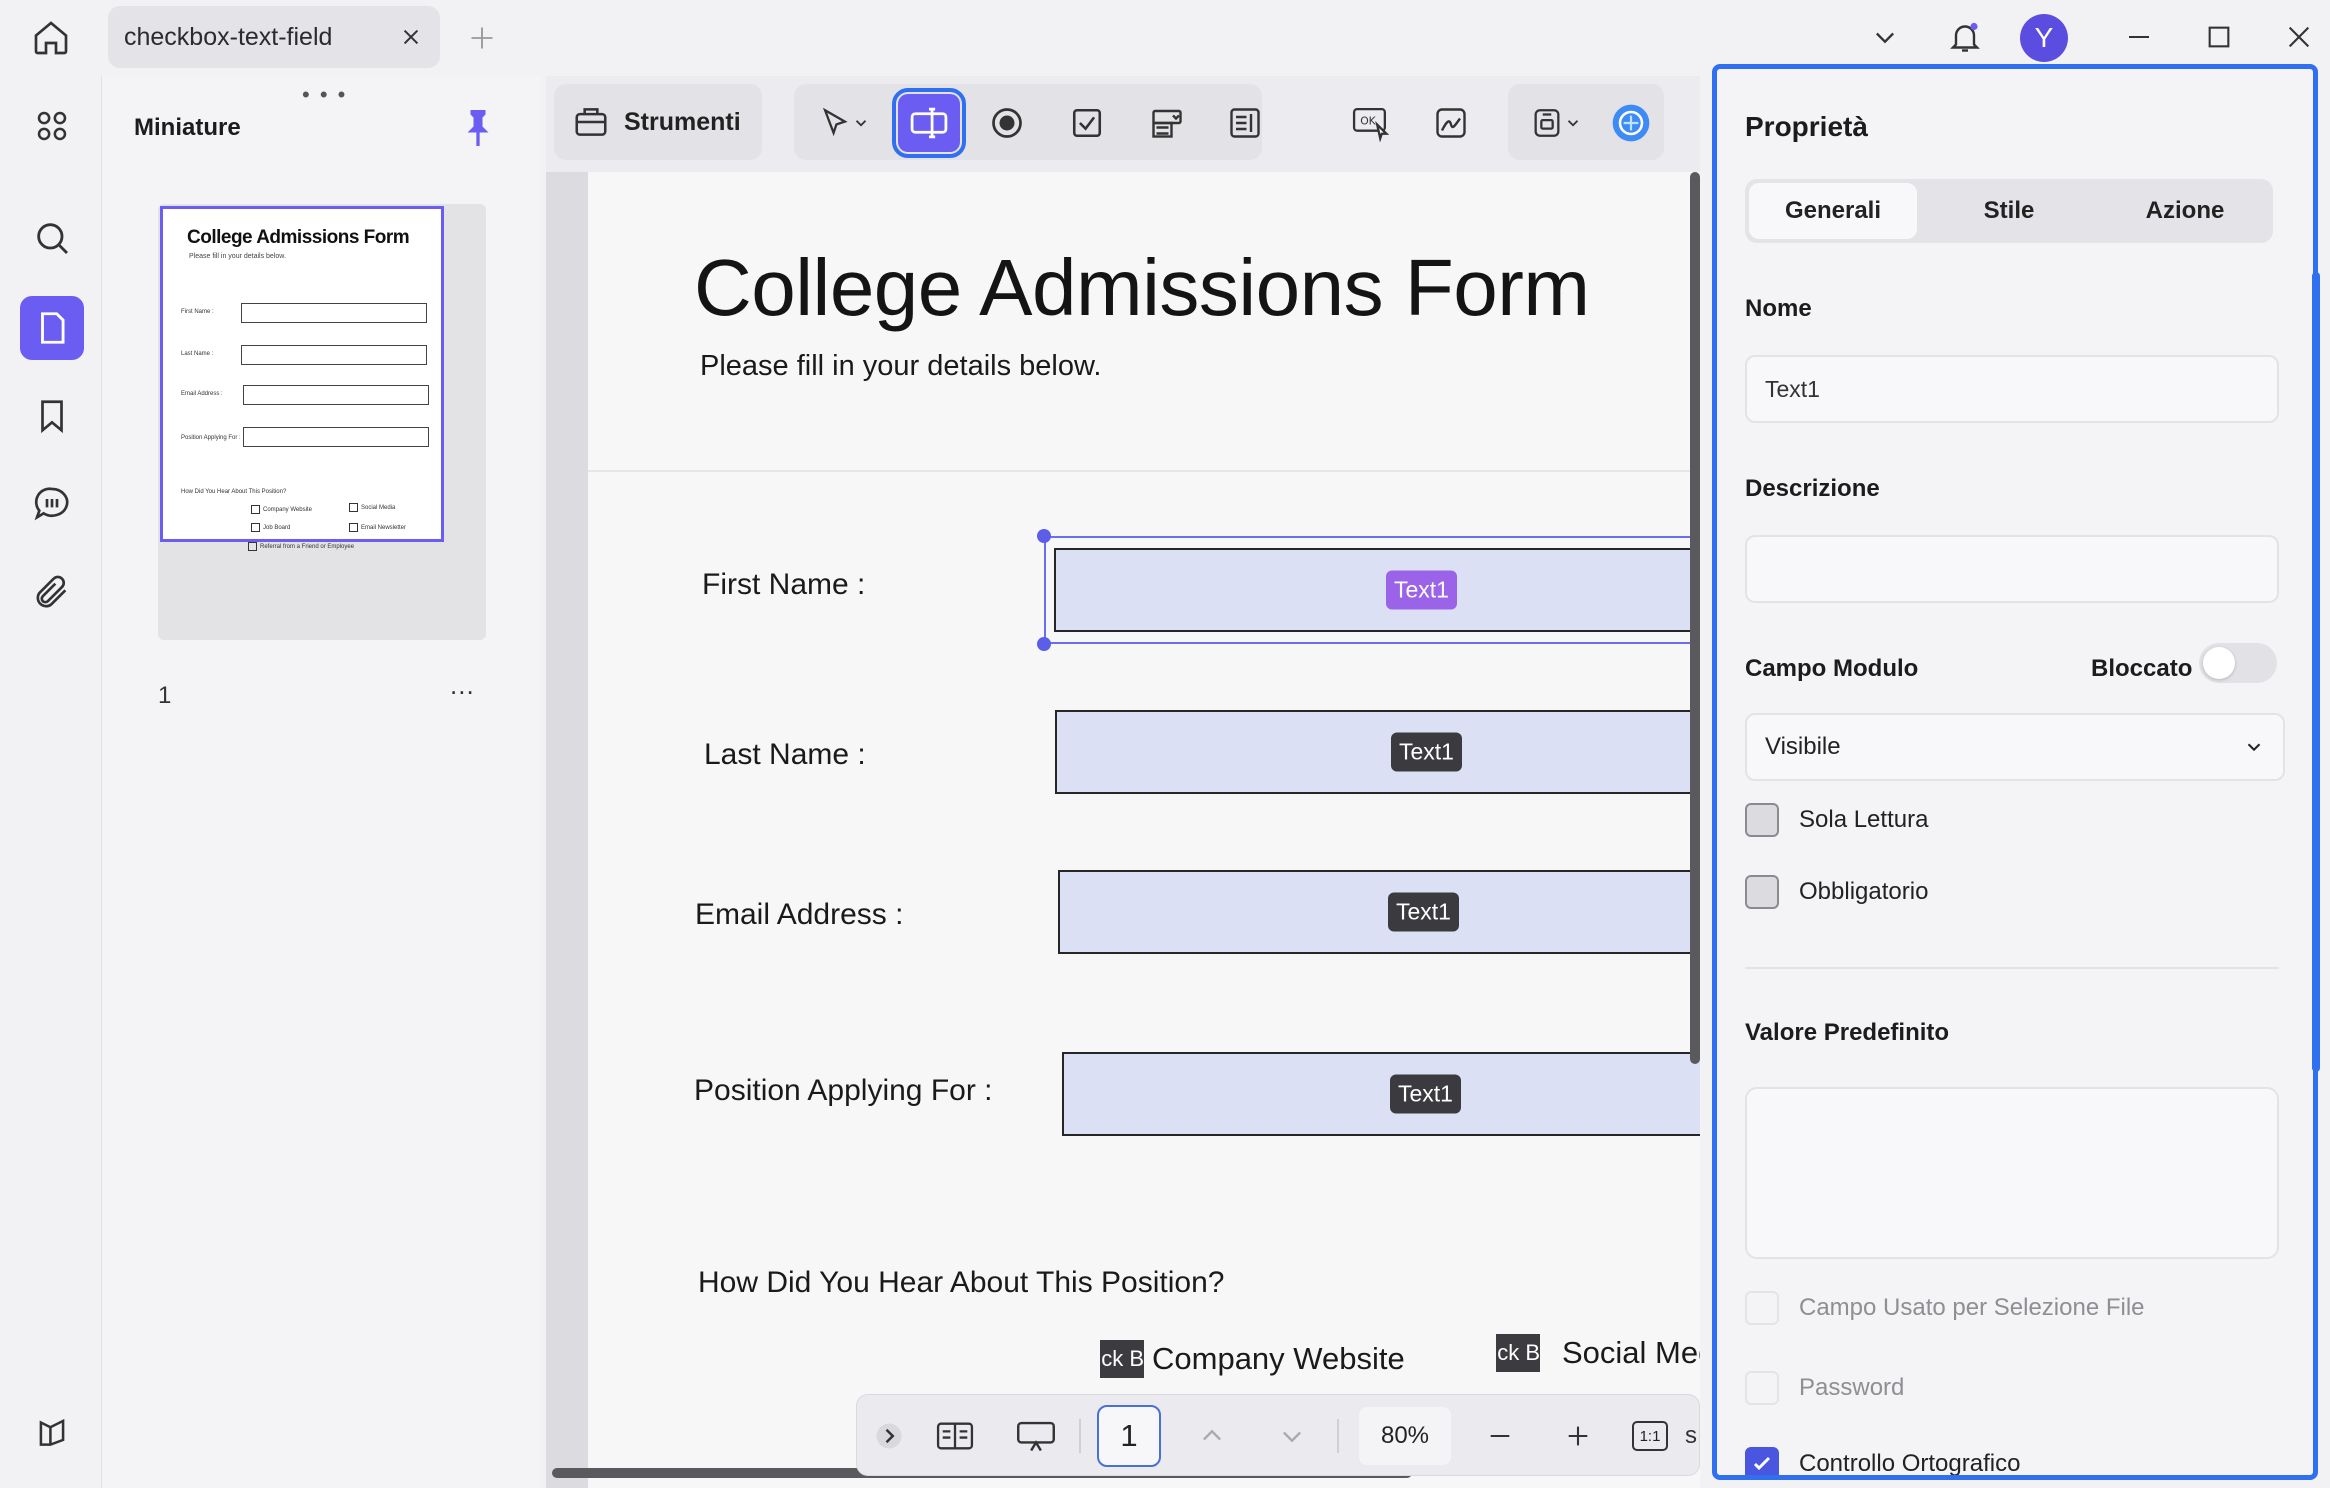  What do you see at coordinates (1864, 891) in the screenshot?
I see `required-label: Obbligatorio` at bounding box center [1864, 891].